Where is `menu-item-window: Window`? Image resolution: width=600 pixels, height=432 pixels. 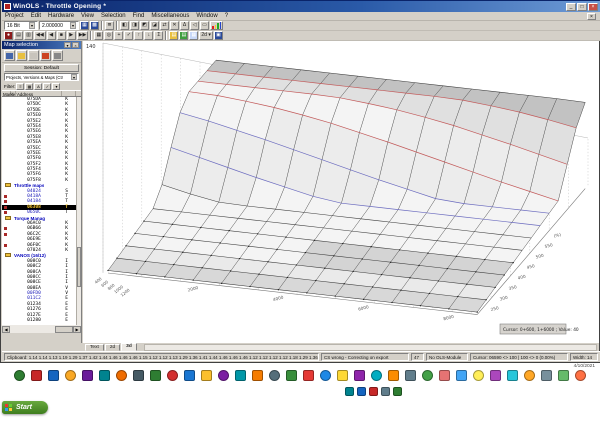 menu-item-window: Window is located at coordinates (206, 16).